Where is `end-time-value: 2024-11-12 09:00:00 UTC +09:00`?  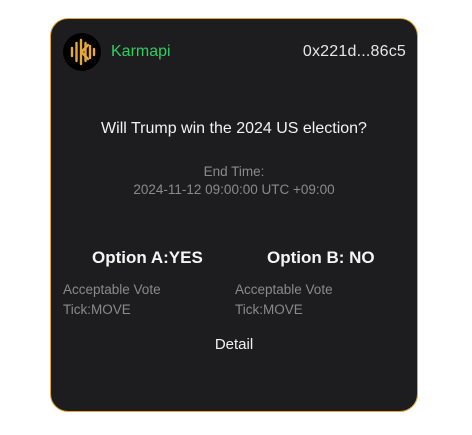
end-time-value: 2024-11-12 09:00:00 UTC +09:00 is located at coordinates (234, 189).